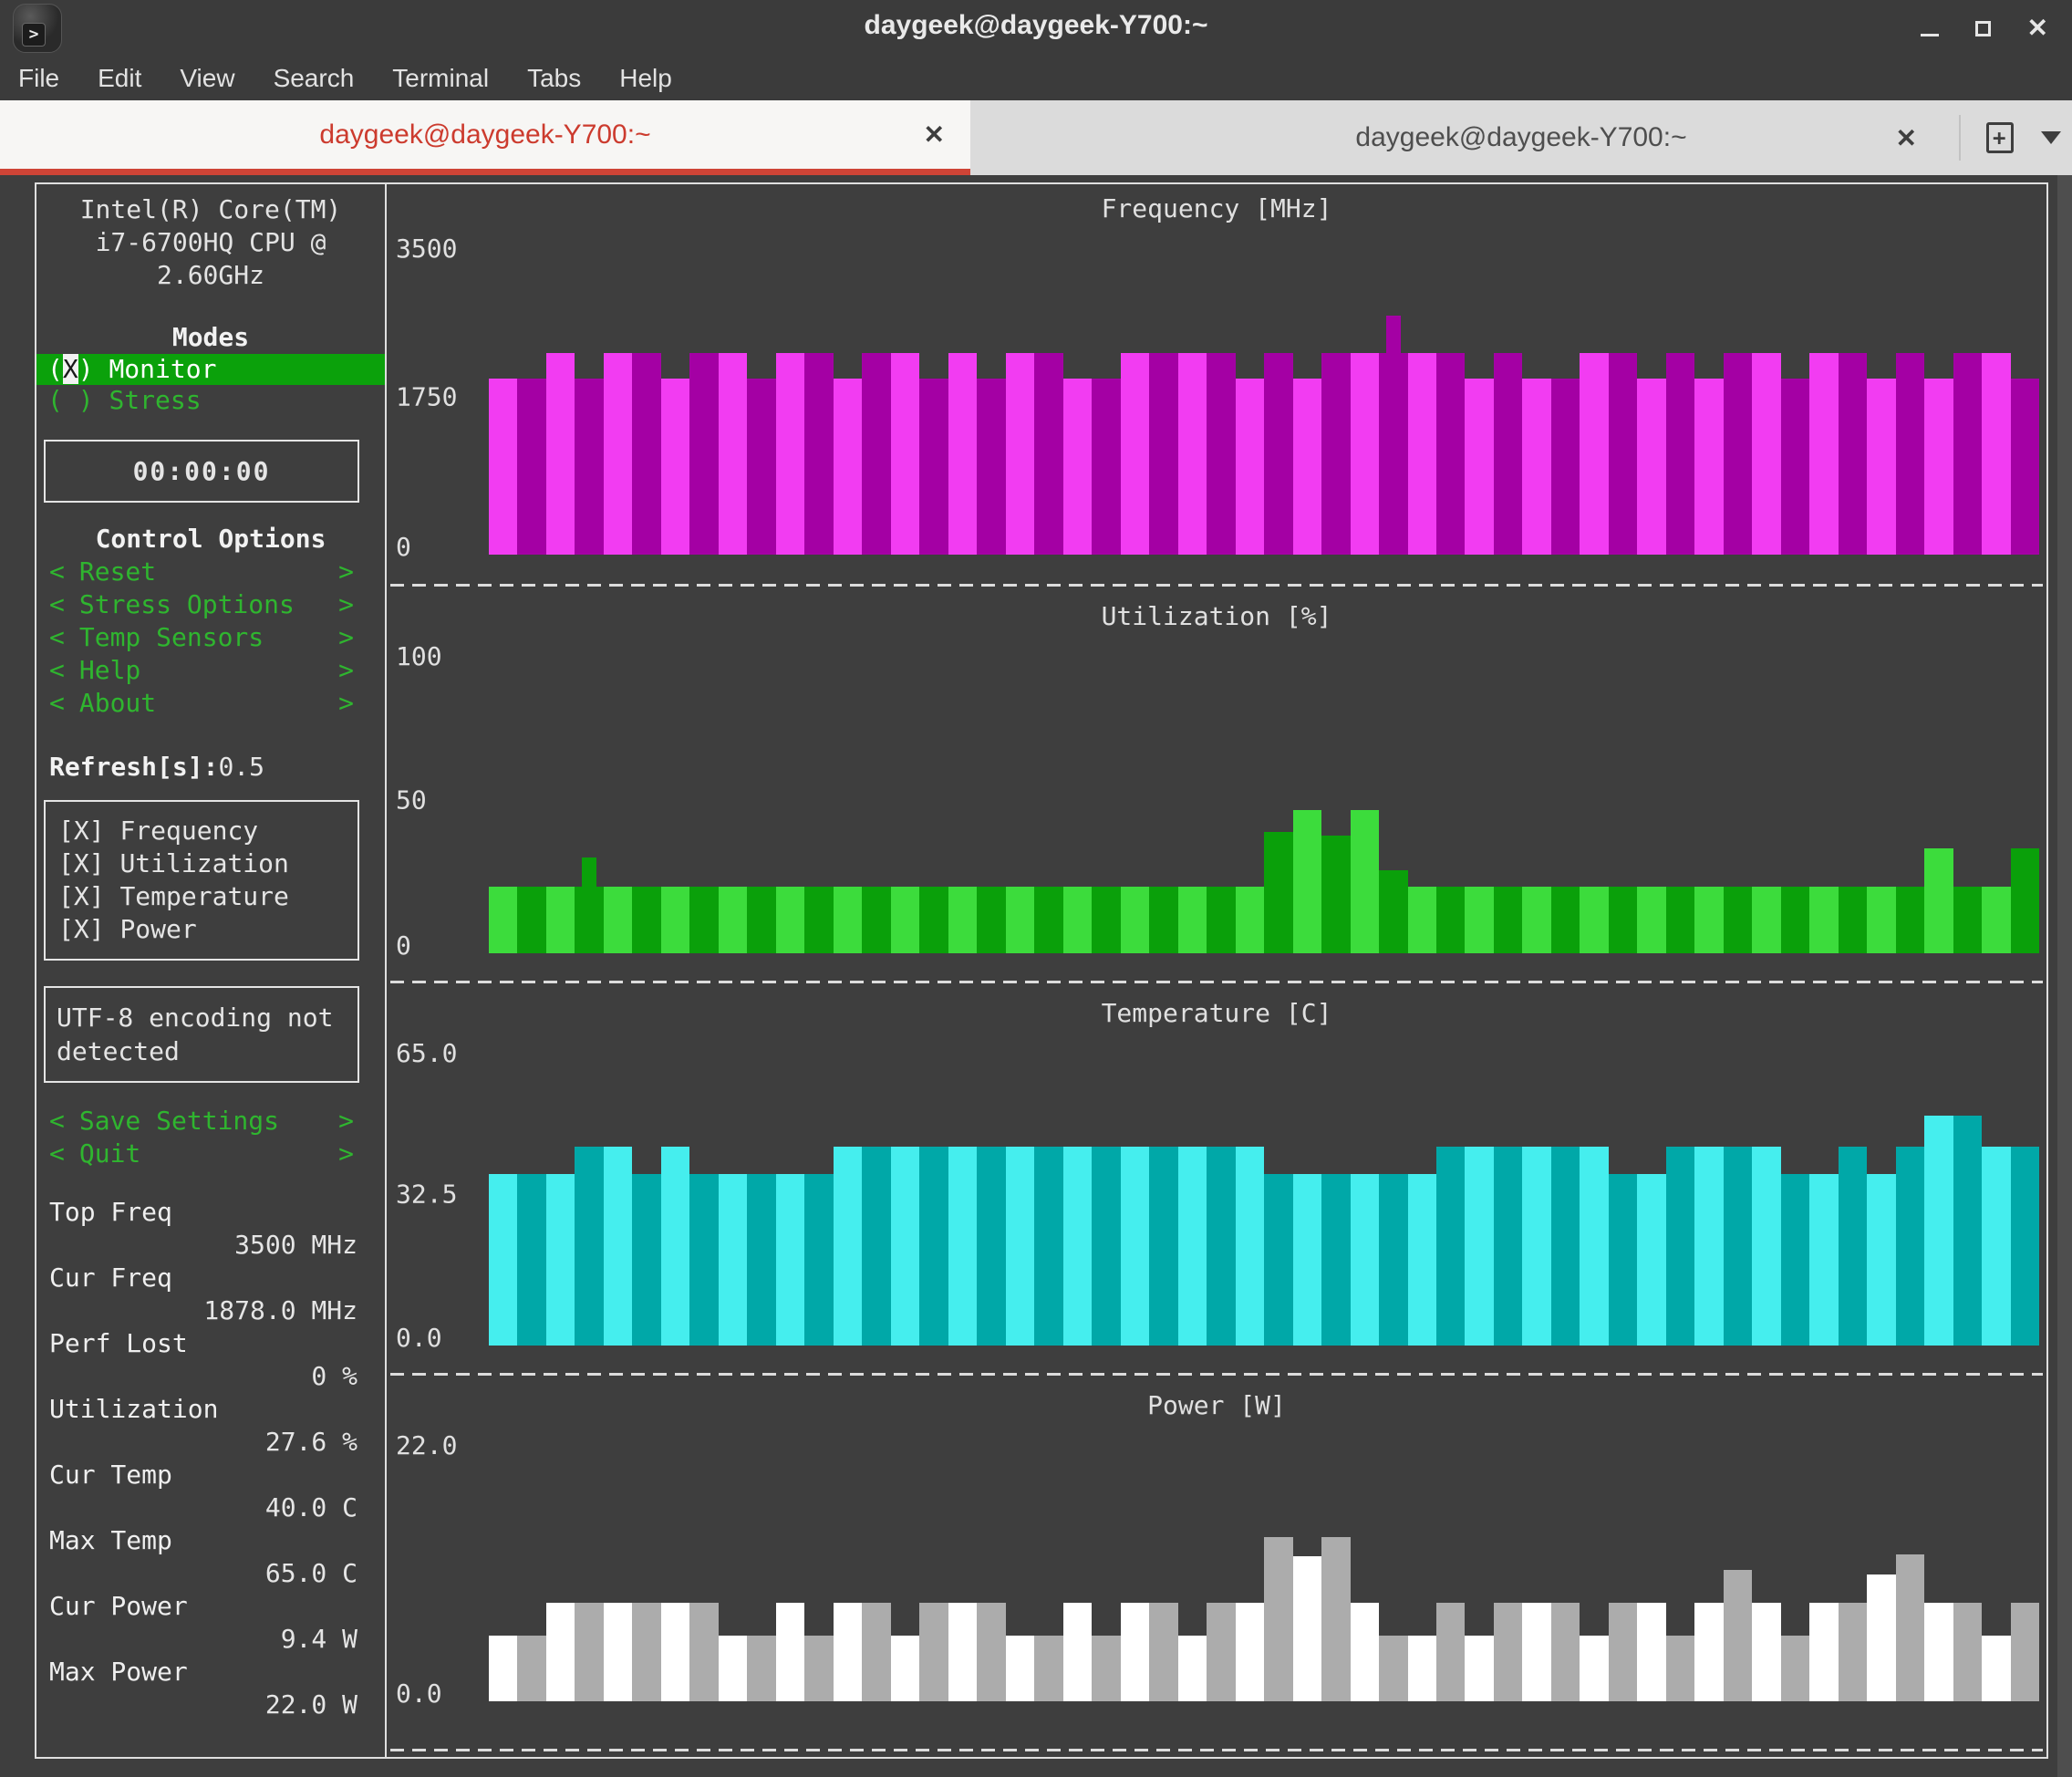  What do you see at coordinates (210, 604) in the screenshot?
I see `stress-options-button: < Stress Options >` at bounding box center [210, 604].